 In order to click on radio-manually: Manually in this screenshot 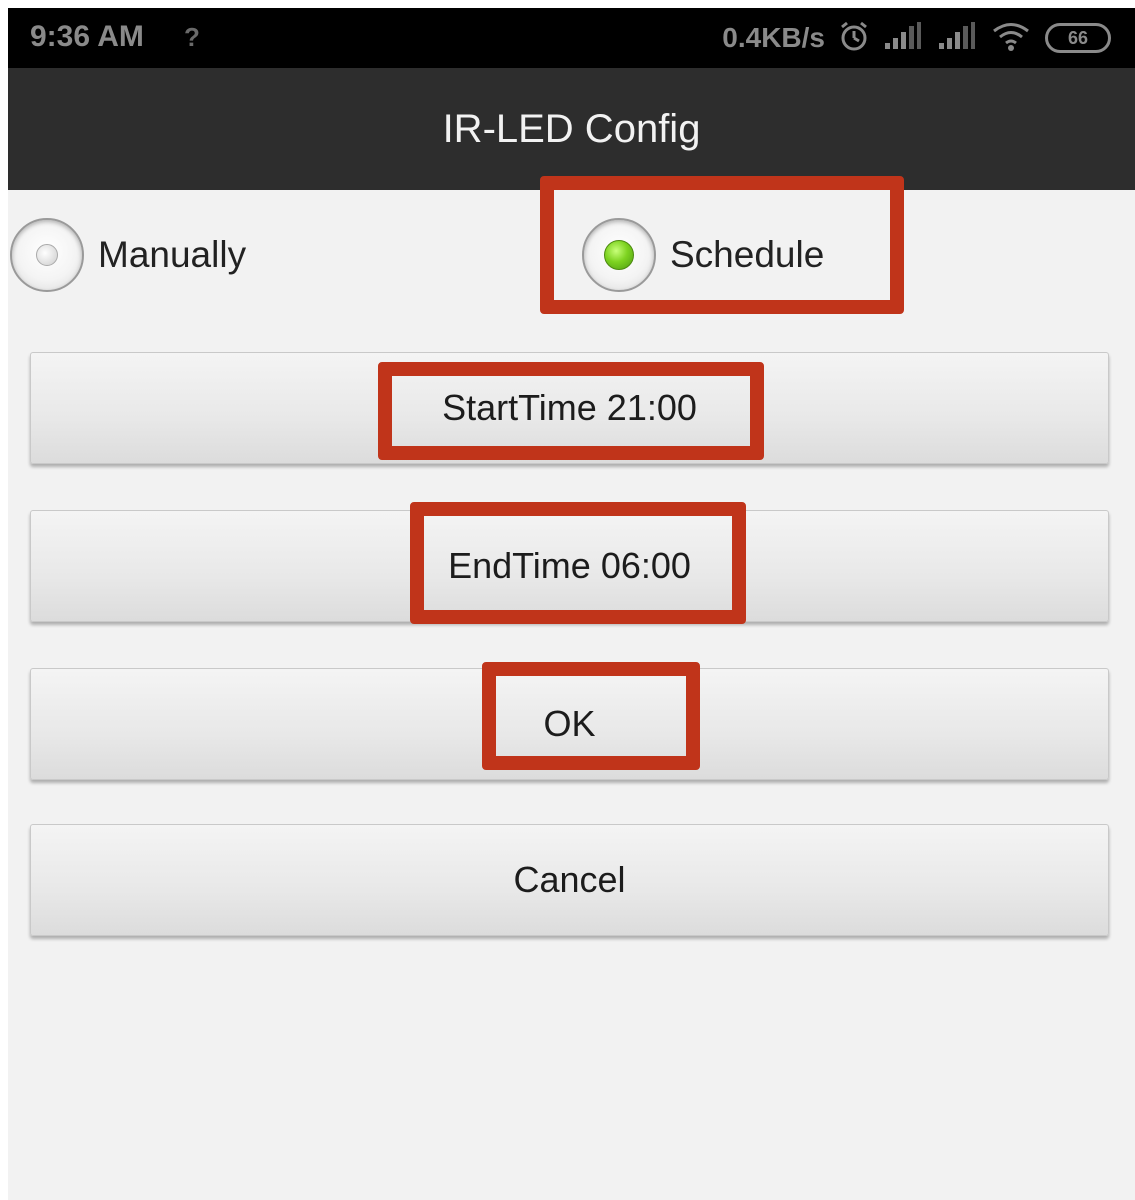, I will do `click(128, 255)`.